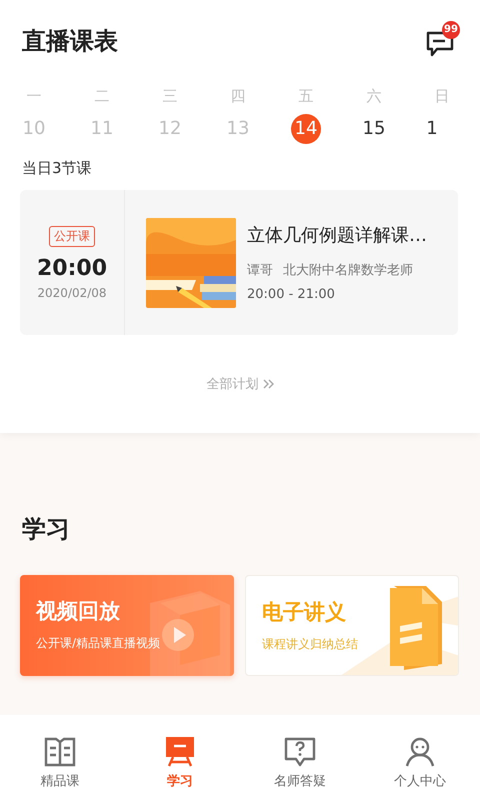  What do you see at coordinates (352, 625) in the screenshot?
I see `handout-card: 电子讲义 课程讲义归纳总结` at bounding box center [352, 625].